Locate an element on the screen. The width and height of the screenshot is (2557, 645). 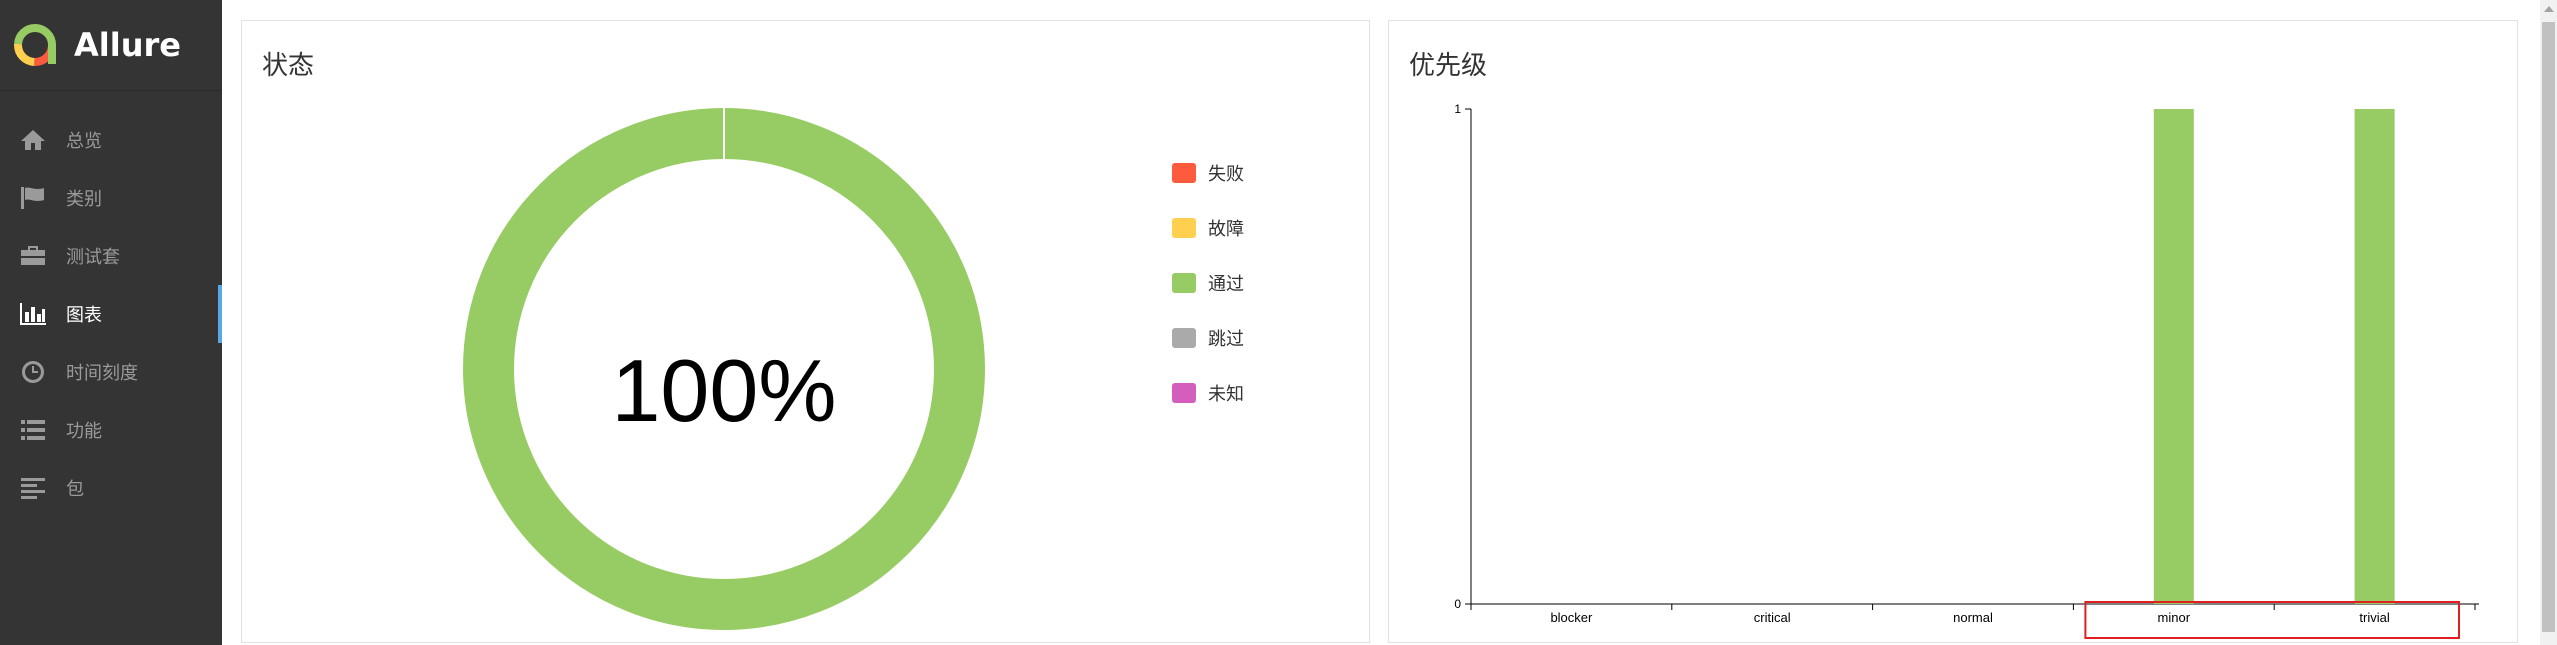
sidebar-item-packages: 包 is located at coordinates (111, 488).